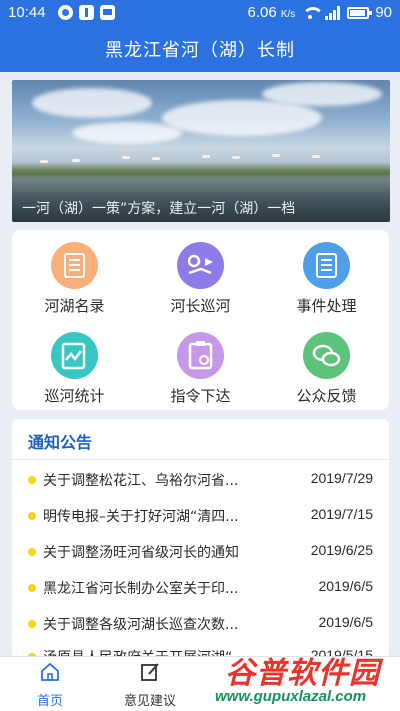  What do you see at coordinates (50, 672) in the screenshot?
I see `home-icon` at bounding box center [50, 672].